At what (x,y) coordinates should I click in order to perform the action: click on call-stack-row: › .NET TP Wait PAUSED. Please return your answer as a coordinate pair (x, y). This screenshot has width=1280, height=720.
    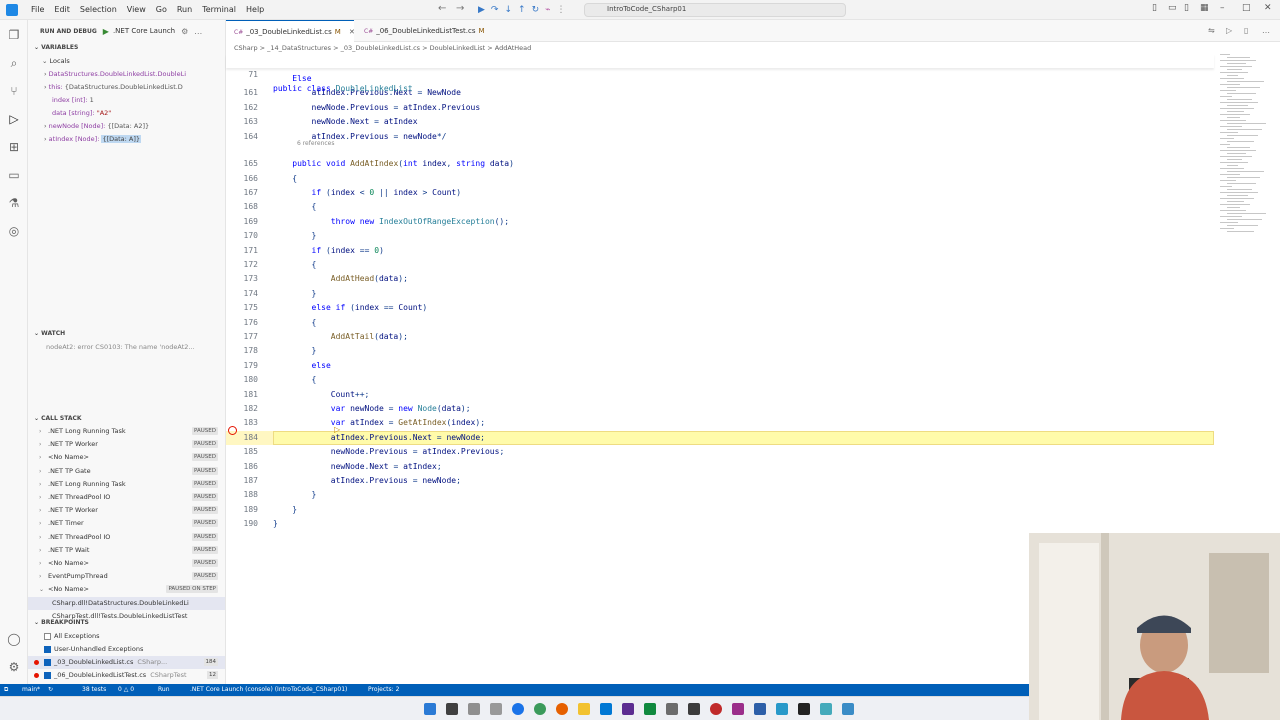
    Looking at the image, I should click on (126, 550).